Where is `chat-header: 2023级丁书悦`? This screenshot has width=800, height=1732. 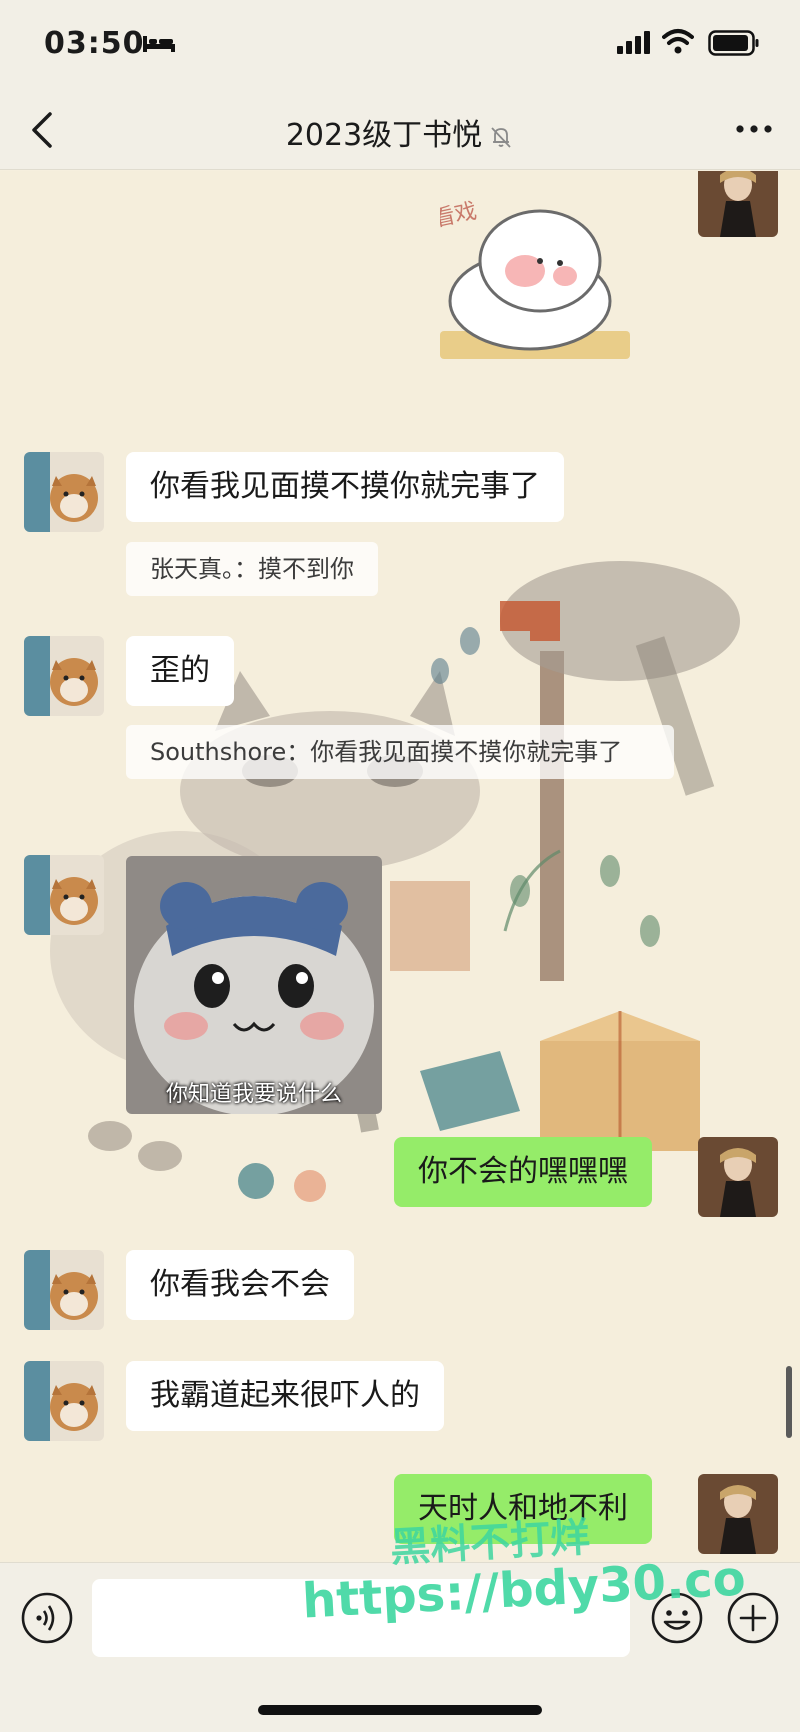
chat-header: 2023级丁书悦 is located at coordinates (400, 130).